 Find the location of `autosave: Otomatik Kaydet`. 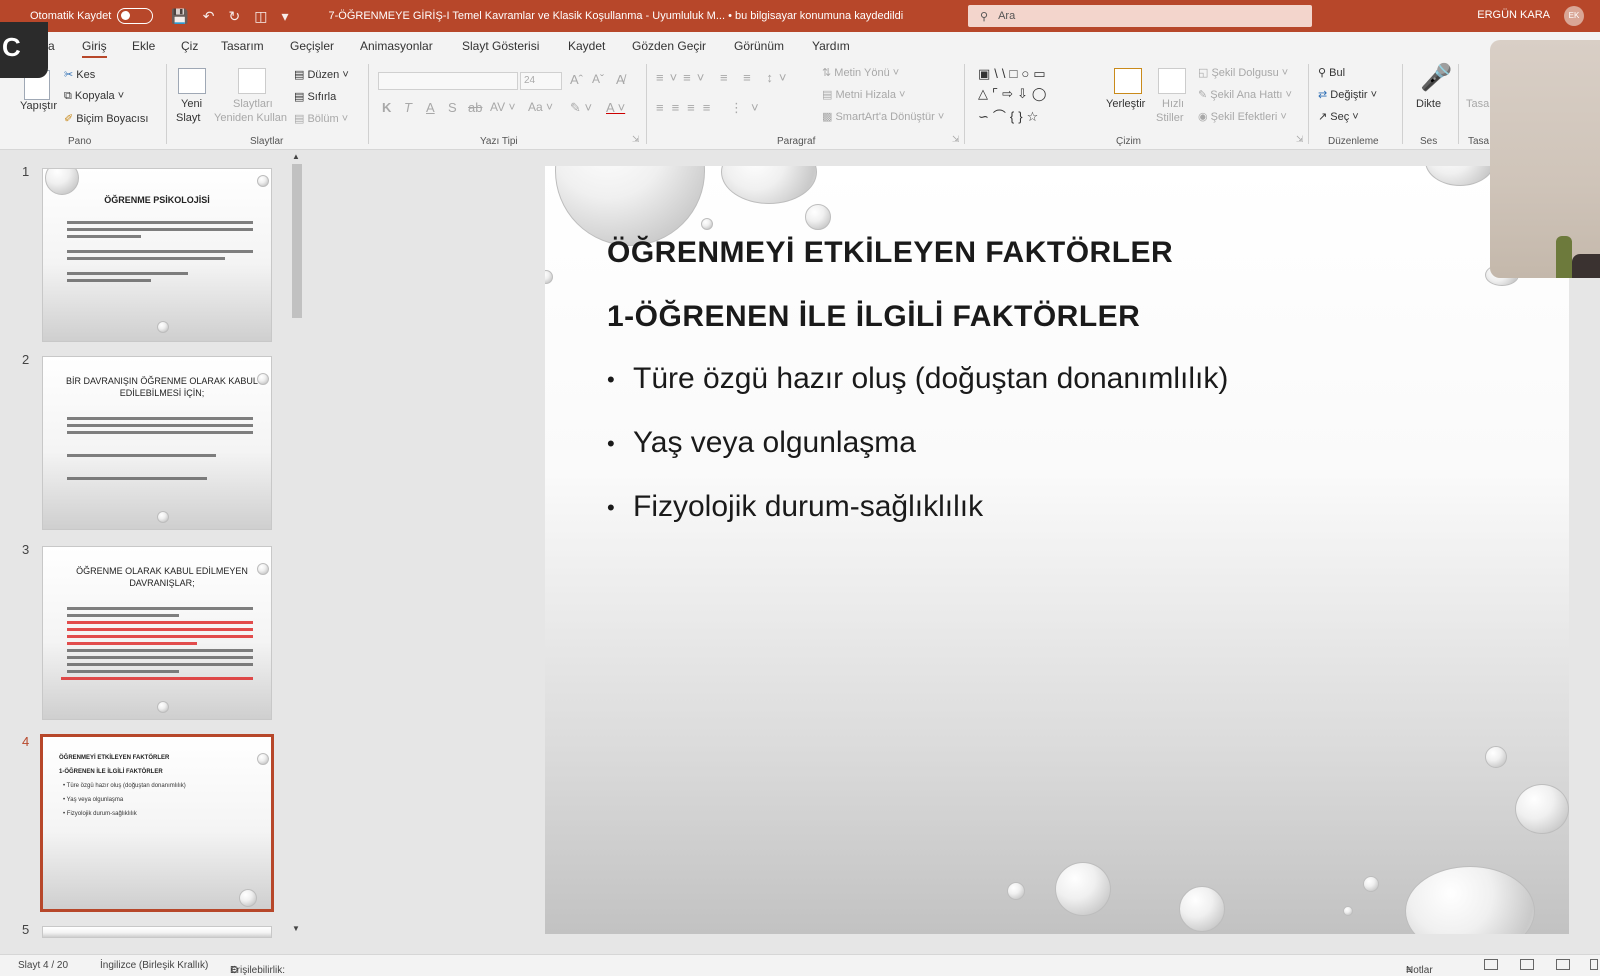

autosave: Otomatik Kaydet is located at coordinates (92, 16).